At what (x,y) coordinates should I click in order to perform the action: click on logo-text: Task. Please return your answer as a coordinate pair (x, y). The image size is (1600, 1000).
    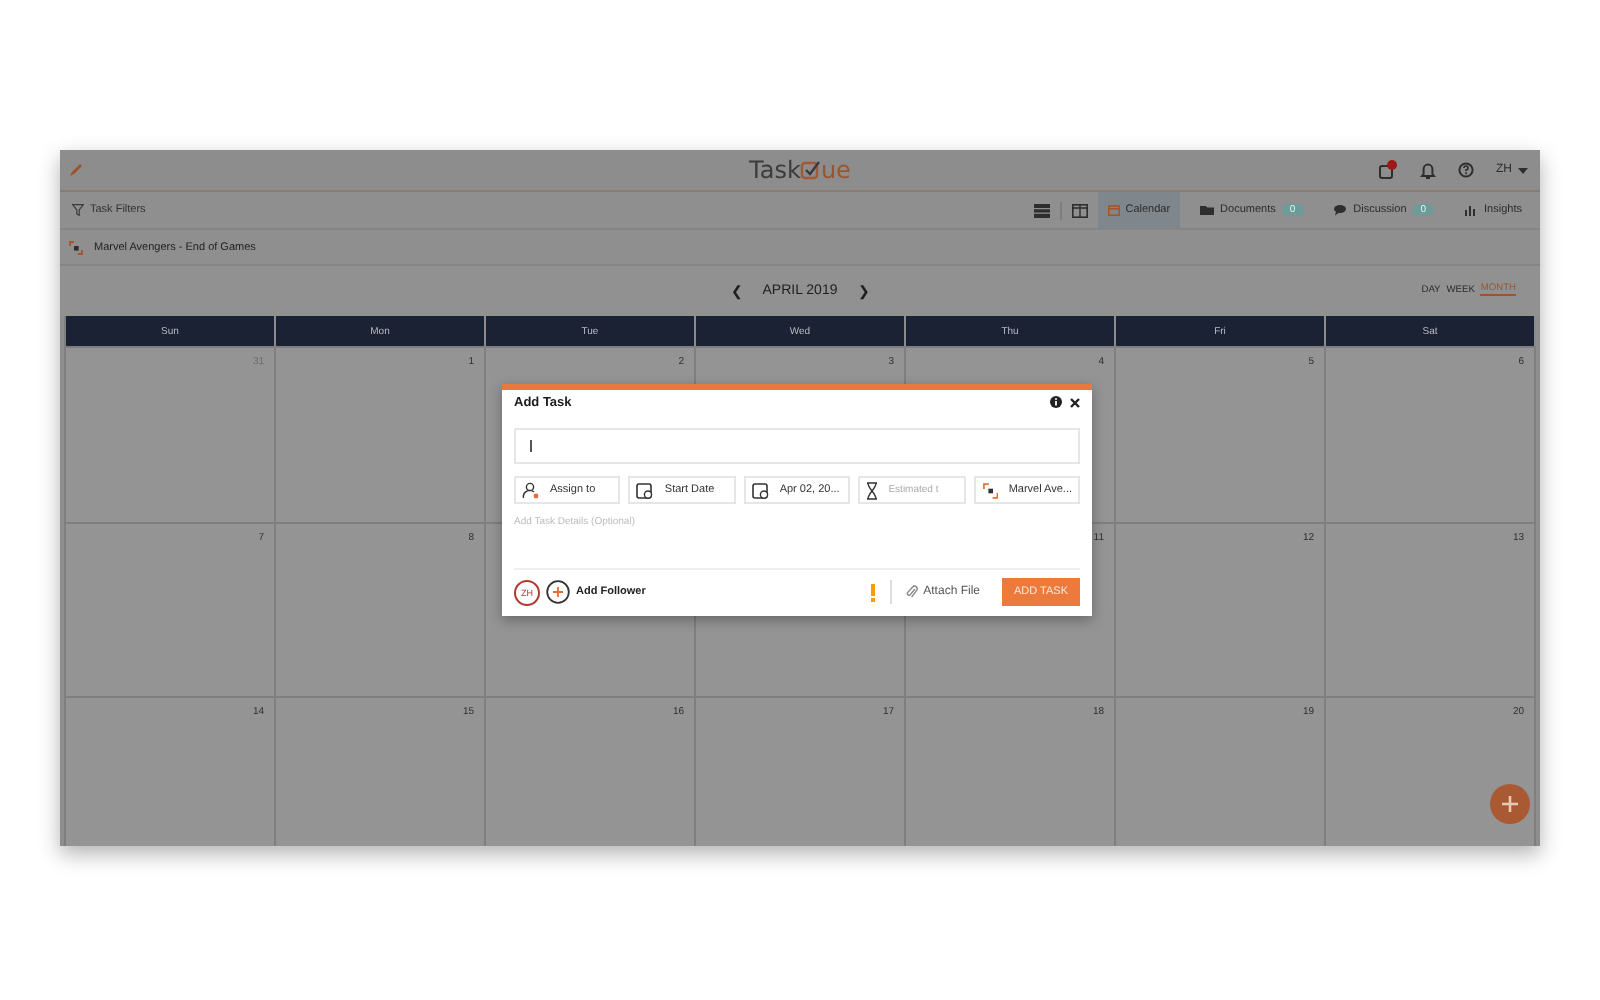
    Looking at the image, I should click on (775, 170).